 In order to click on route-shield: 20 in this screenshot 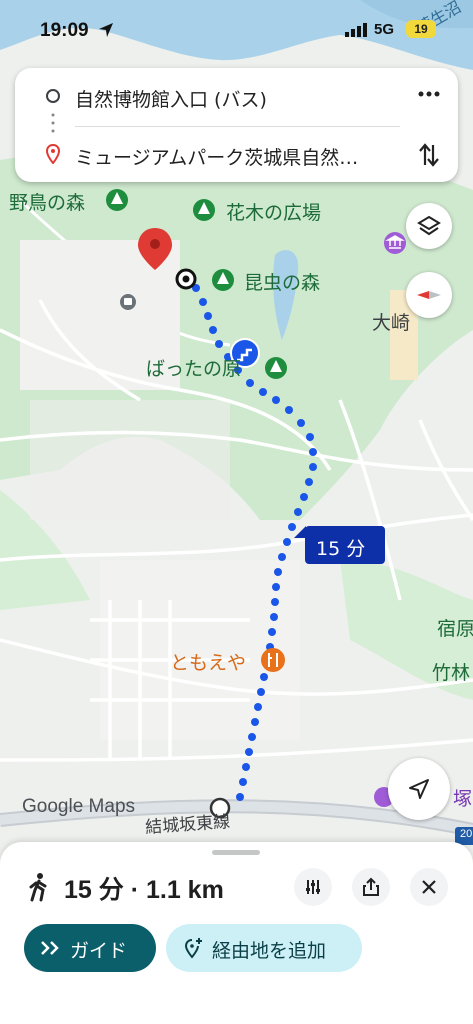, I will do `click(466, 834)`.